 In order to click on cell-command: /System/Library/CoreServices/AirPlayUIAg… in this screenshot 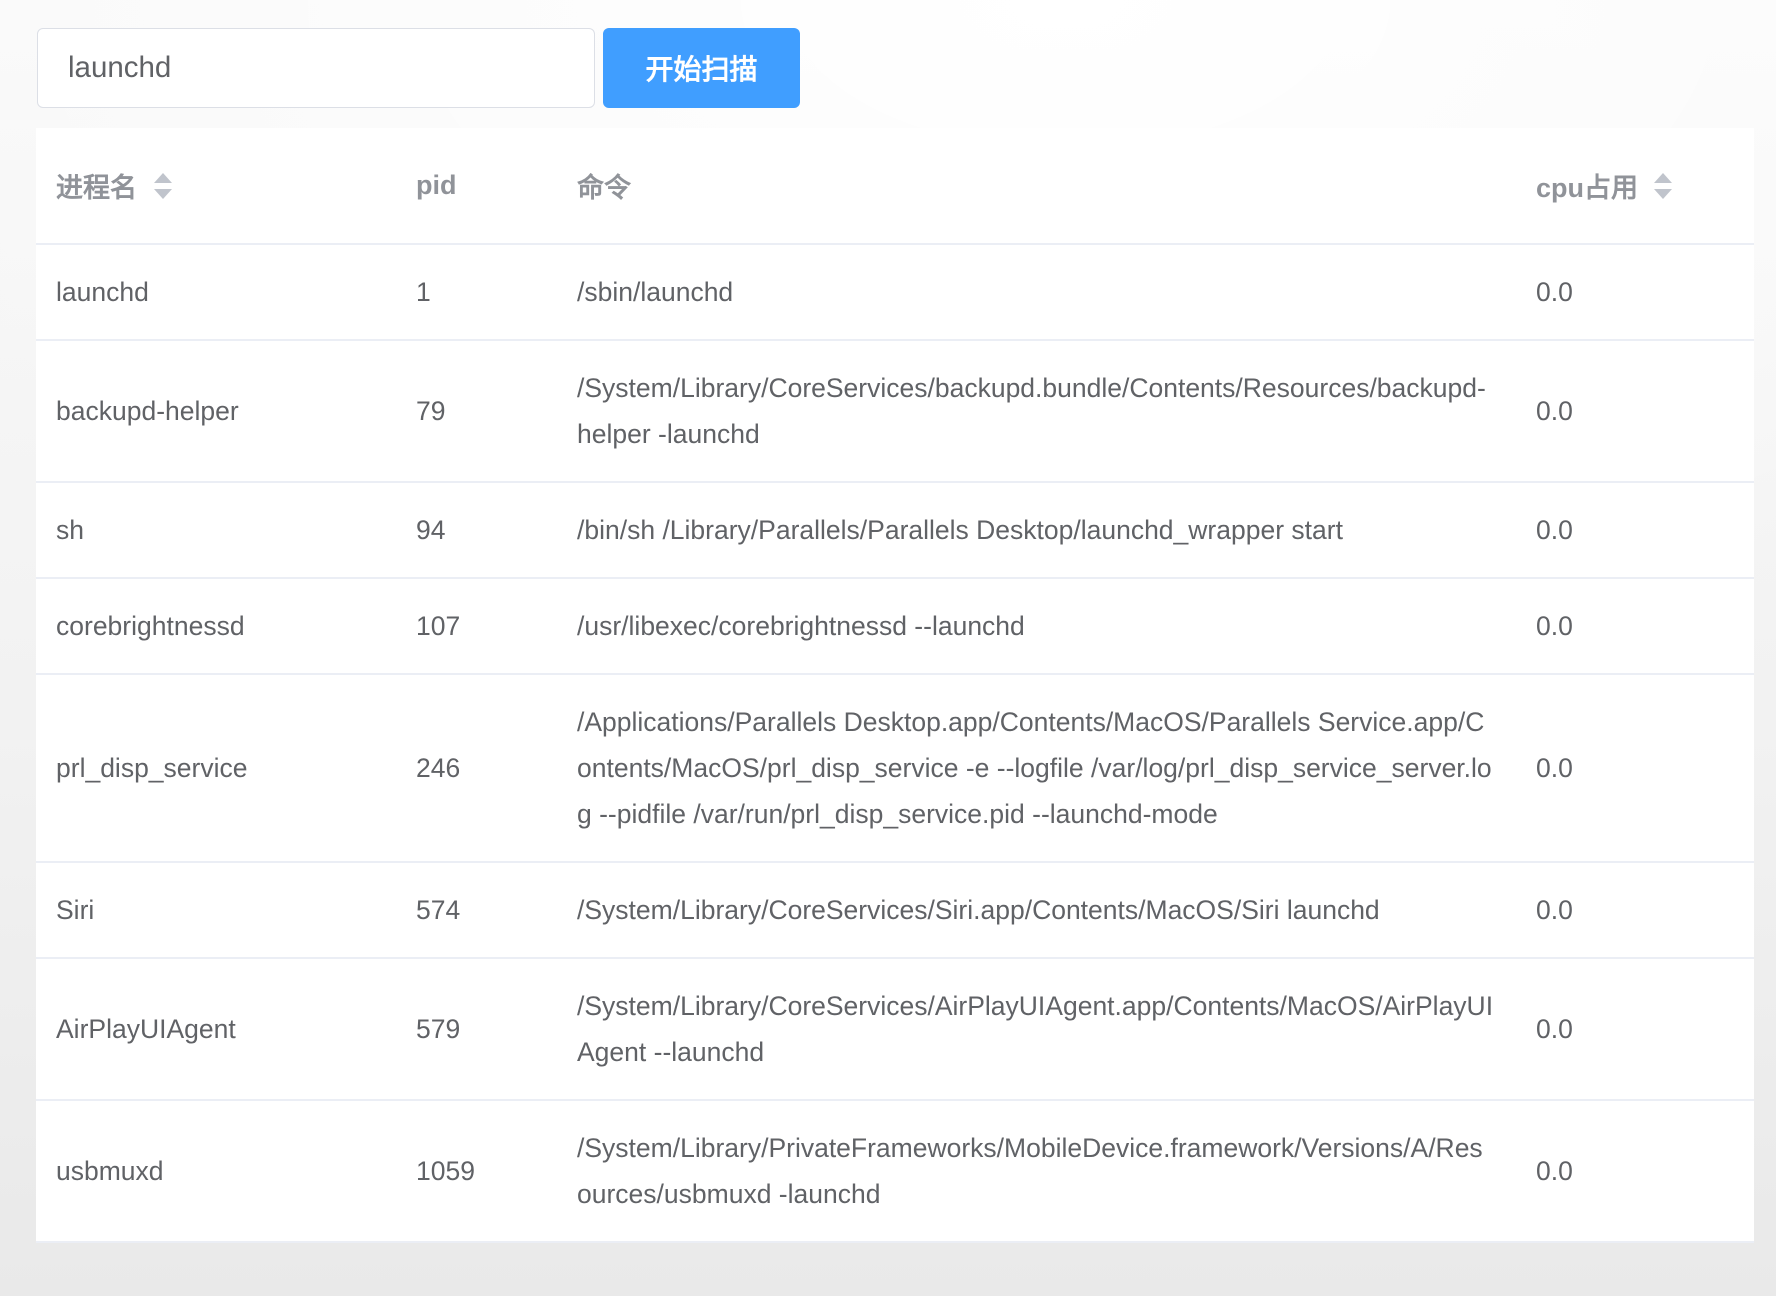, I will do `click(1036, 1029)`.